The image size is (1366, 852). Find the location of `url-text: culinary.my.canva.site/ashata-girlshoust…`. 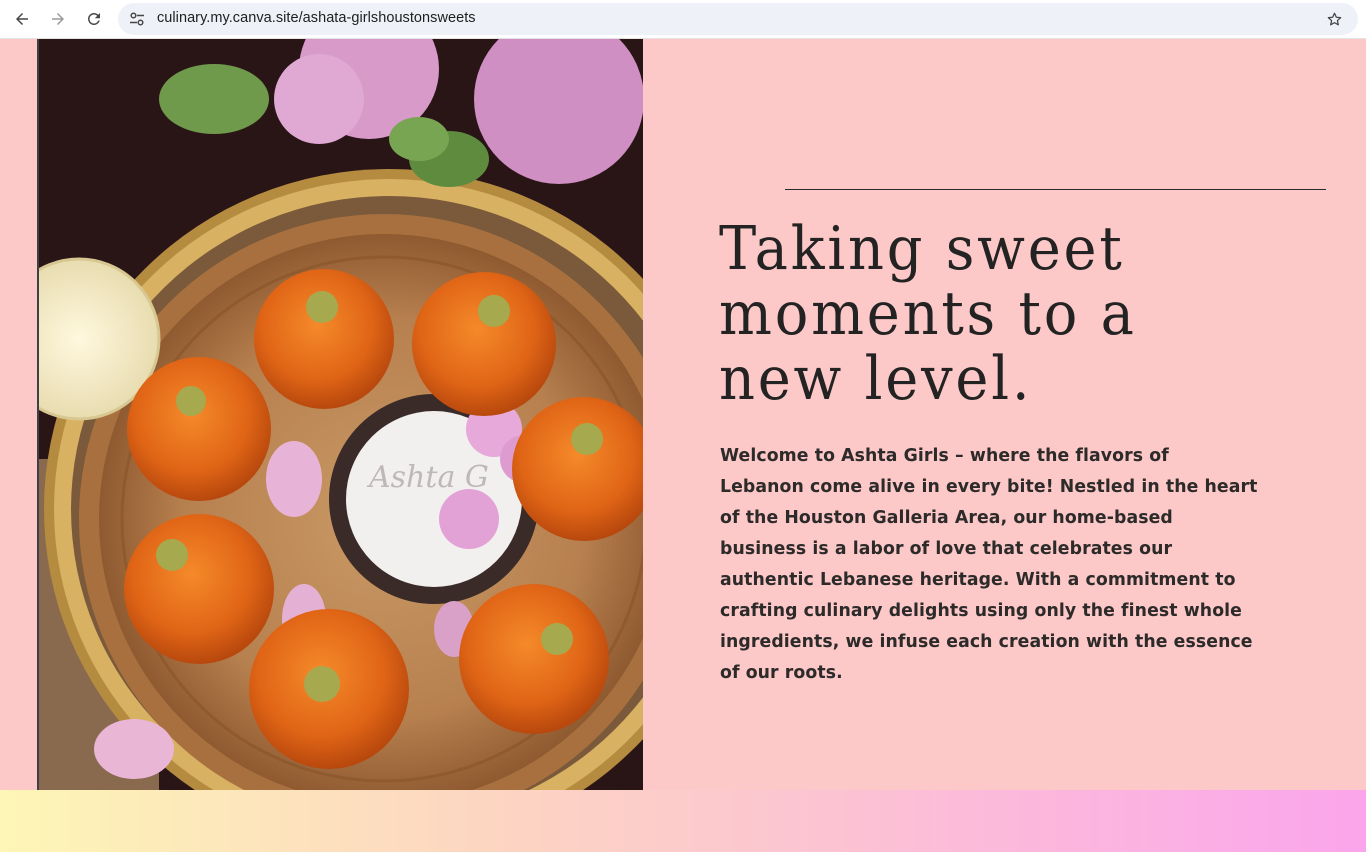

url-text: culinary.my.canva.site/ashata-girlshoust… is located at coordinates (316, 18).